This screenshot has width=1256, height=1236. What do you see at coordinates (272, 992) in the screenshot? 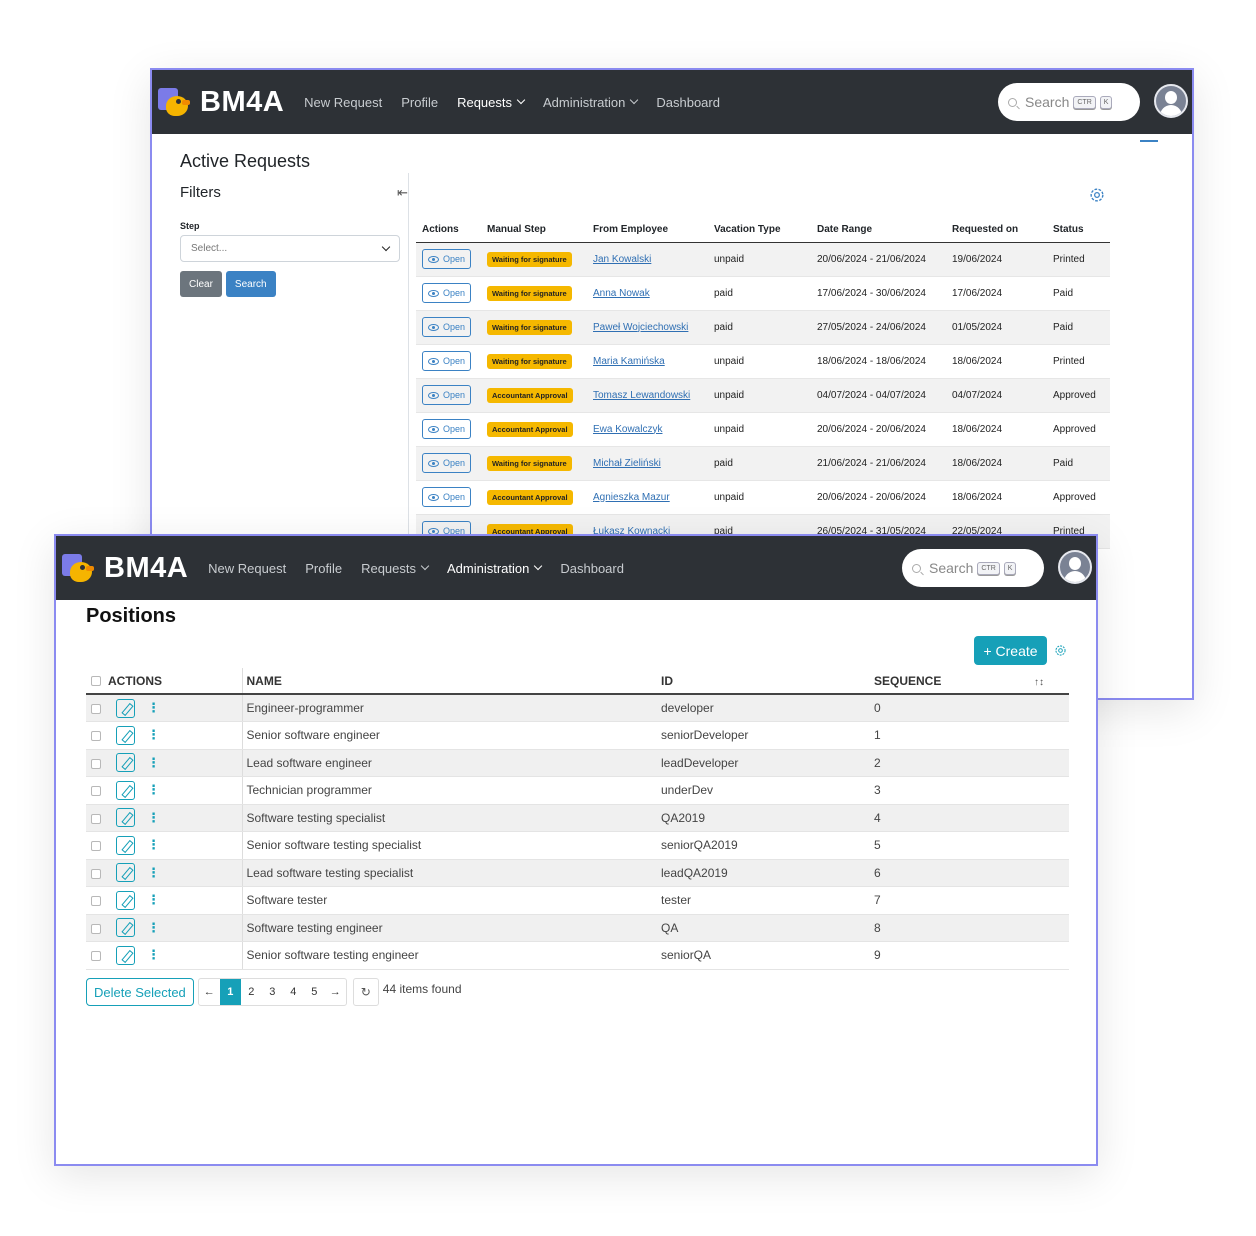
I see `page-button-3: 3` at bounding box center [272, 992].